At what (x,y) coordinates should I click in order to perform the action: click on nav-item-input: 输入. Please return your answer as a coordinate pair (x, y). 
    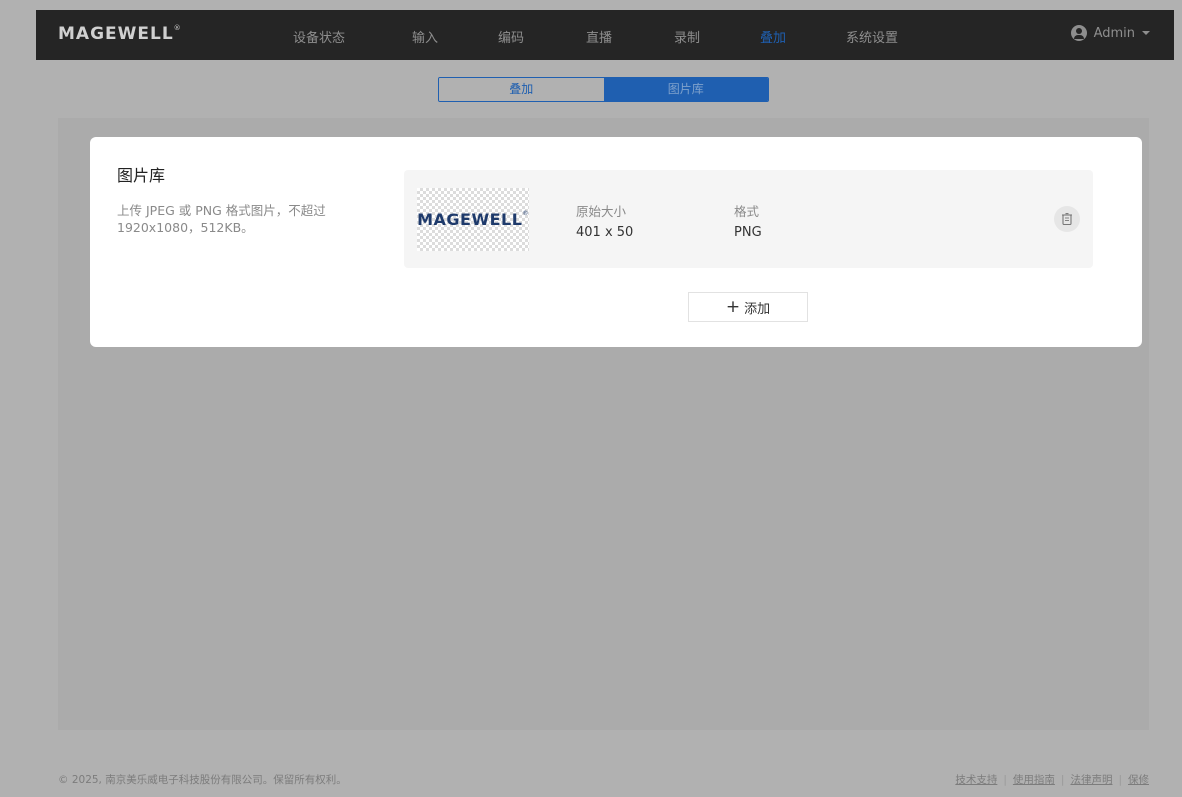
    Looking at the image, I should click on (425, 36).